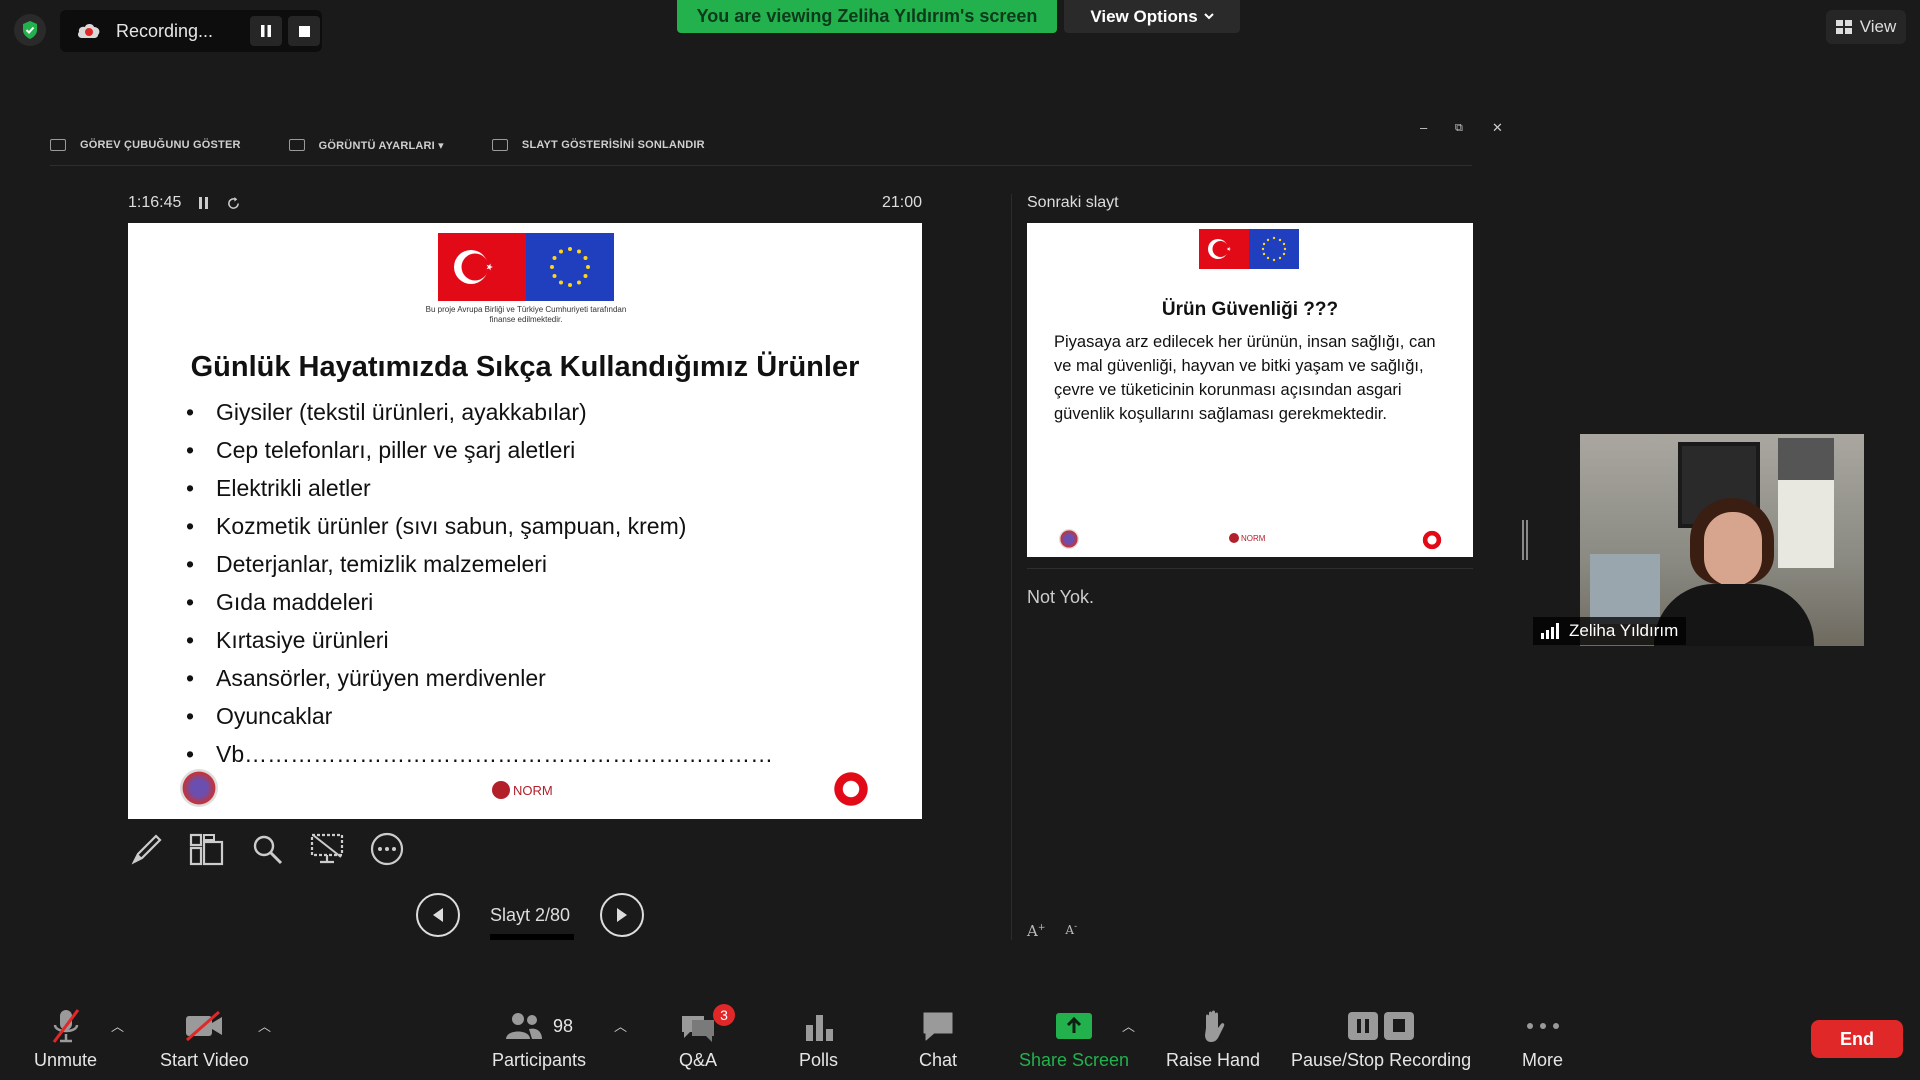  What do you see at coordinates (1857, 1039) in the screenshot?
I see `end-meeting-button: End` at bounding box center [1857, 1039].